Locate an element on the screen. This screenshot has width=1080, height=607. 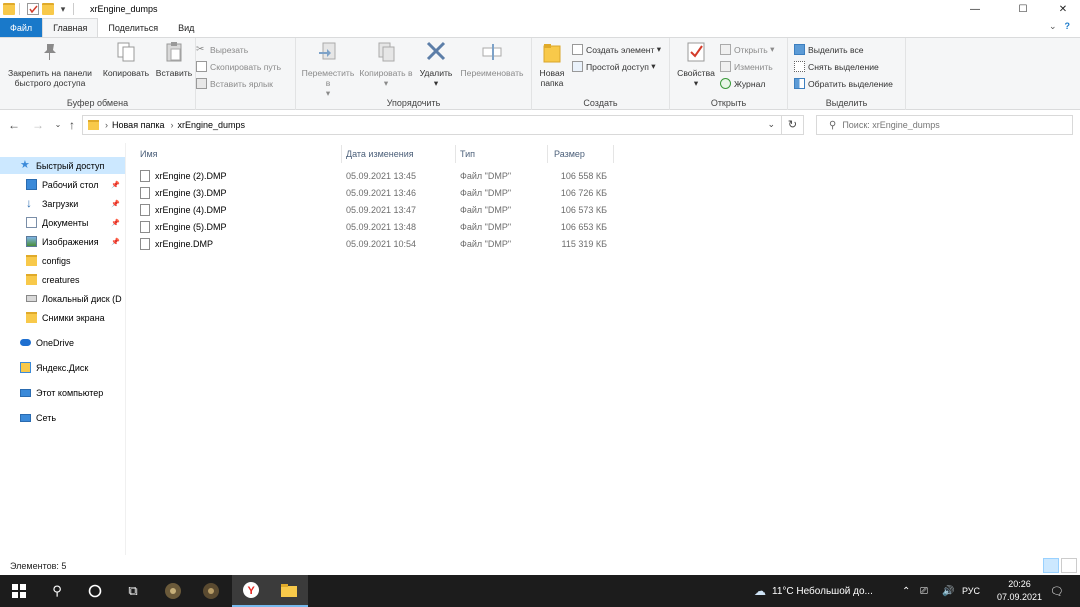
address-bar: › Новая папка › xrEngine_dumps ⌄ is located at coordinates (432, 125).